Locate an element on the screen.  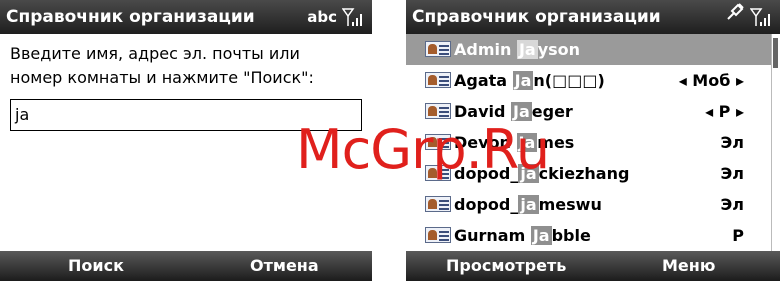
contact-name: Agata Ja n(□□□) is located at coordinates (529, 80).